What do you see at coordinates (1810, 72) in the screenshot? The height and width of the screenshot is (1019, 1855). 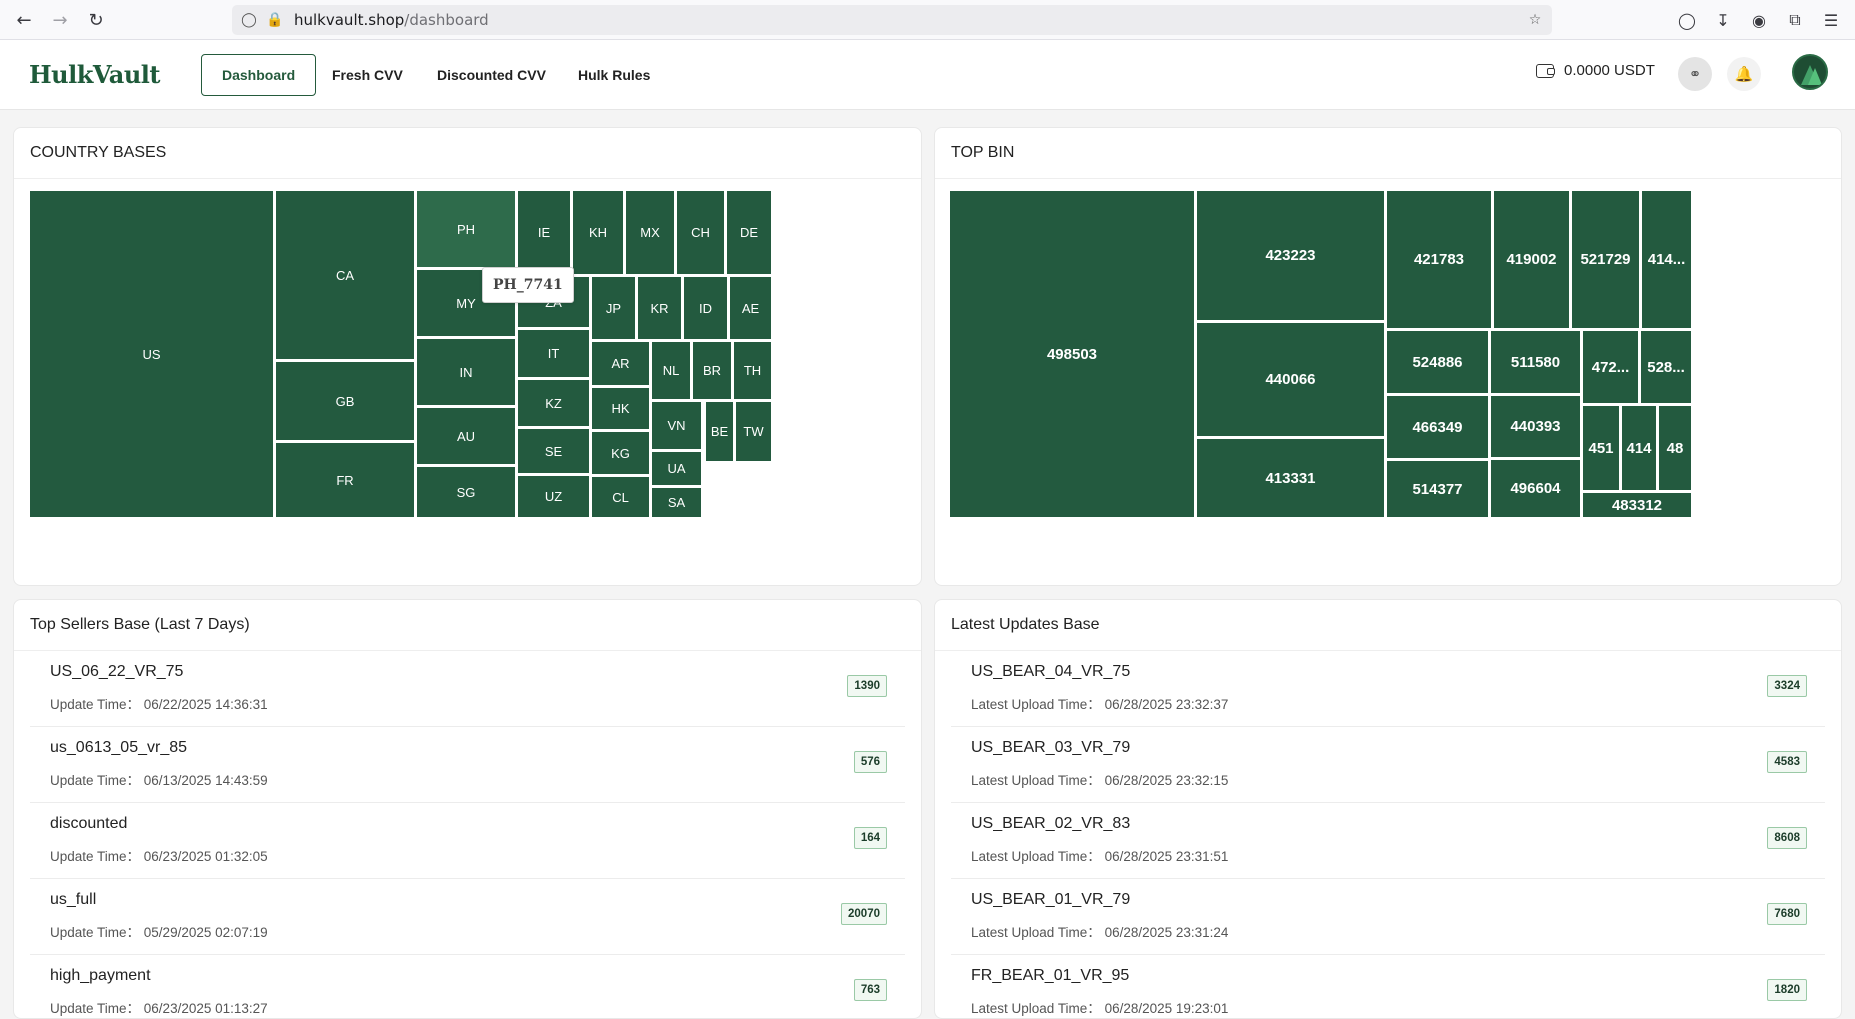 I see `avatar` at bounding box center [1810, 72].